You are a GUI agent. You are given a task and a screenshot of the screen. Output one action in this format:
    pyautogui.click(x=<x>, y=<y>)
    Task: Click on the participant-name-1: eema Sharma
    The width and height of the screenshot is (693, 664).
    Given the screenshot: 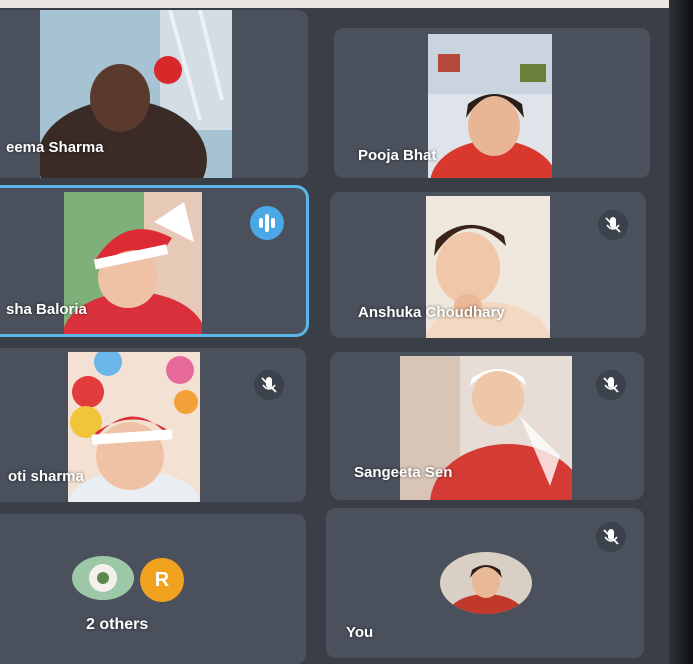 What is the action you would take?
    pyautogui.click(x=55, y=147)
    